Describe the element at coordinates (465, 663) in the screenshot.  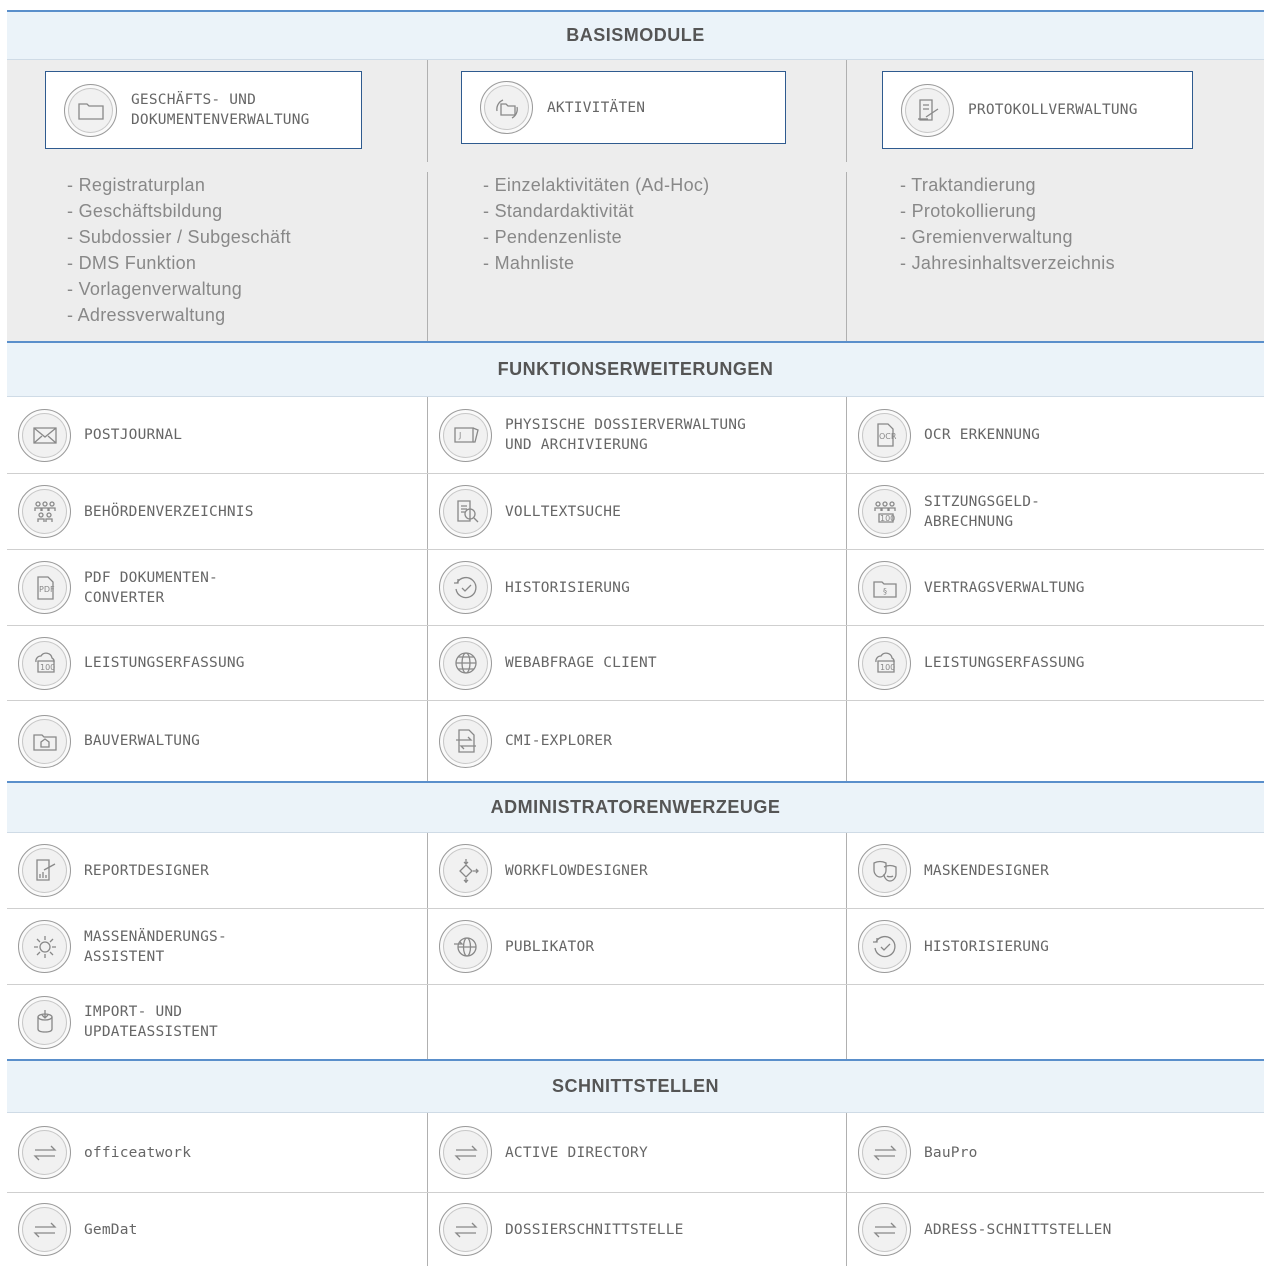
I see `globe-icon` at that location.